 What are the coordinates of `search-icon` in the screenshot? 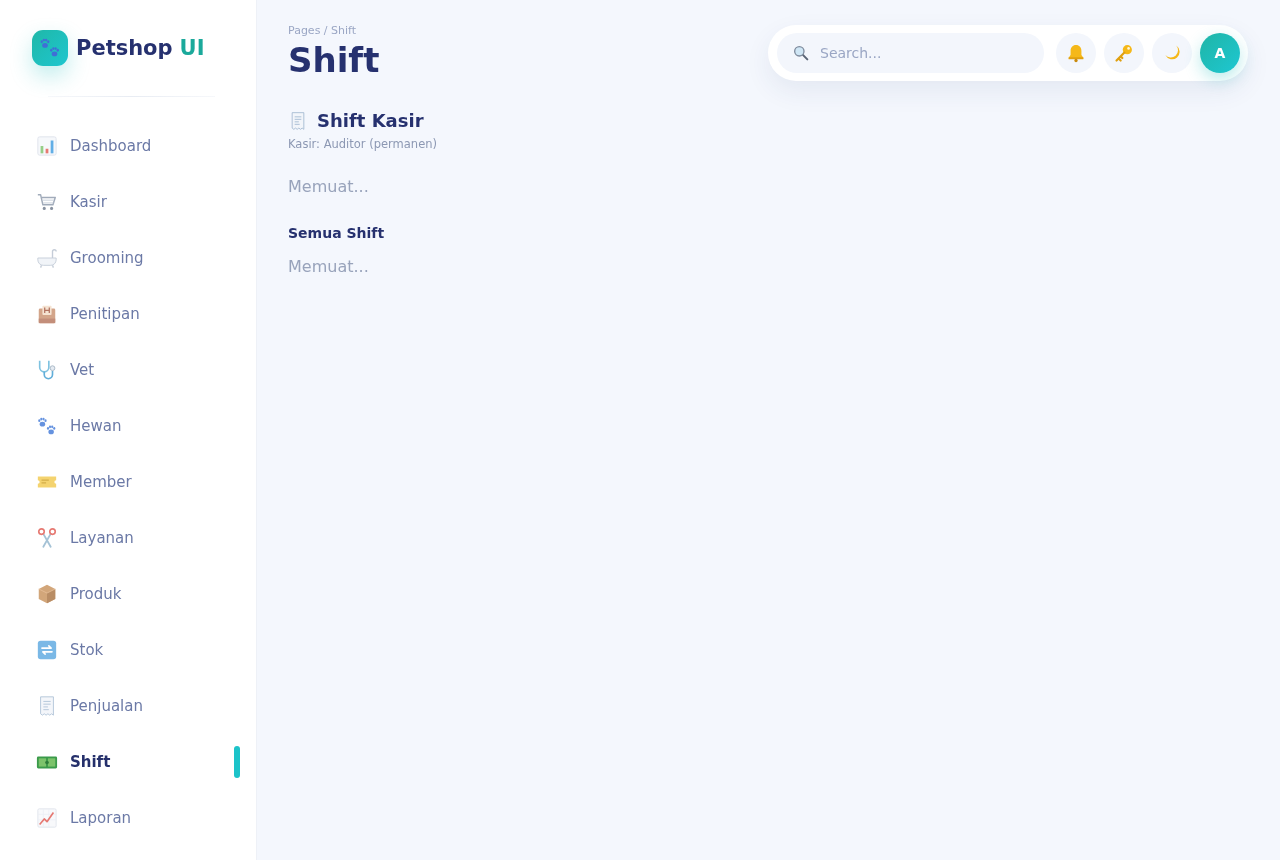 It's located at (801, 53).